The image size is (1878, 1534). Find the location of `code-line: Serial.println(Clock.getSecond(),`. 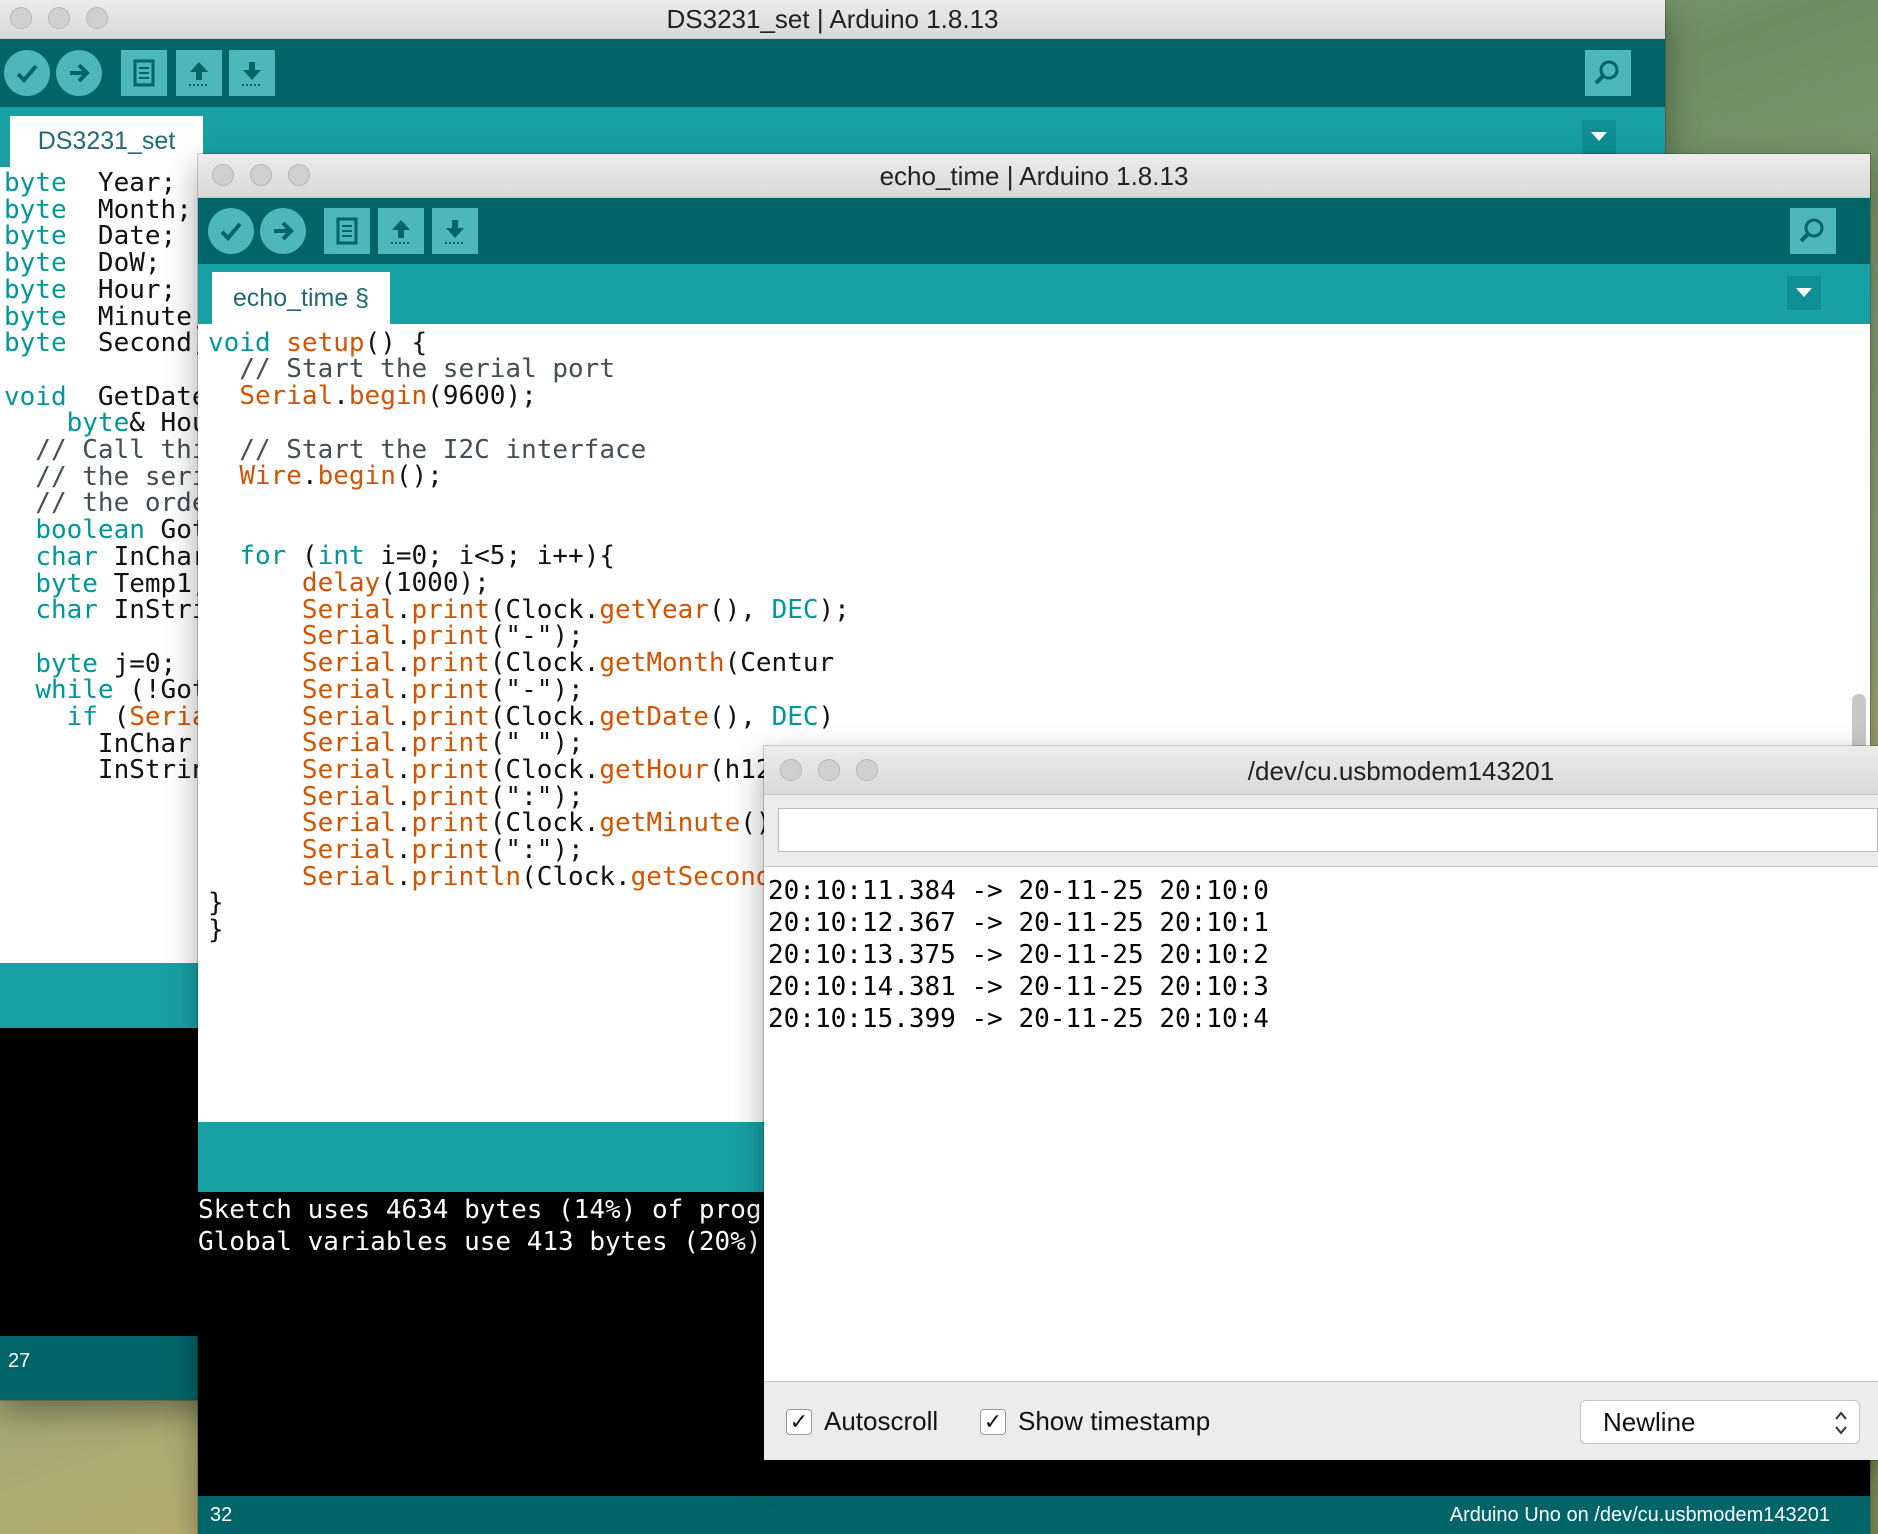

code-line: Serial.println(Clock.getSecond(), is located at coordinates (560, 876).